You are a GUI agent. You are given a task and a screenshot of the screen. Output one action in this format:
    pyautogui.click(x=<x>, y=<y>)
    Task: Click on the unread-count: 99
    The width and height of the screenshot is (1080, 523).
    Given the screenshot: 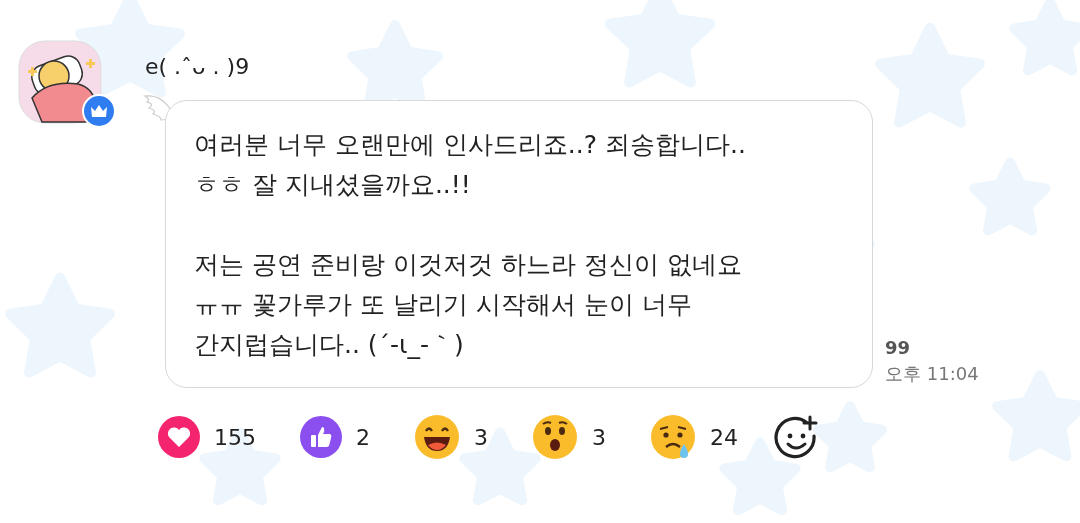 What is the action you would take?
    pyautogui.click(x=898, y=347)
    